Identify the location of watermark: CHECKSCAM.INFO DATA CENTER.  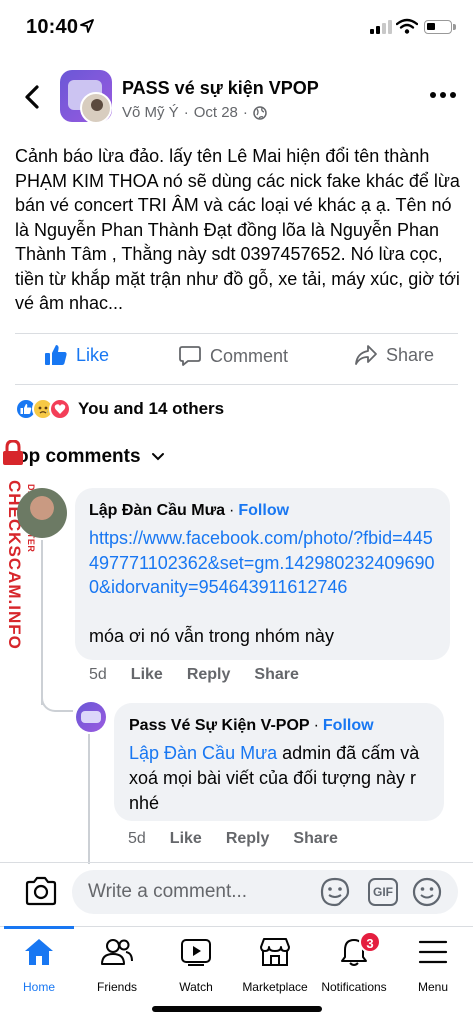
(22, 555).